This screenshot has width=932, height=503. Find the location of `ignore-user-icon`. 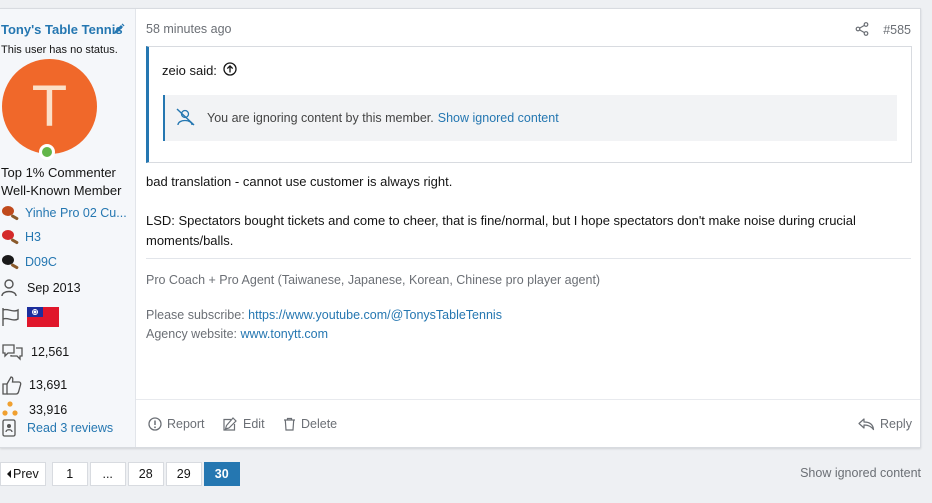

ignore-user-icon is located at coordinates (186, 118).